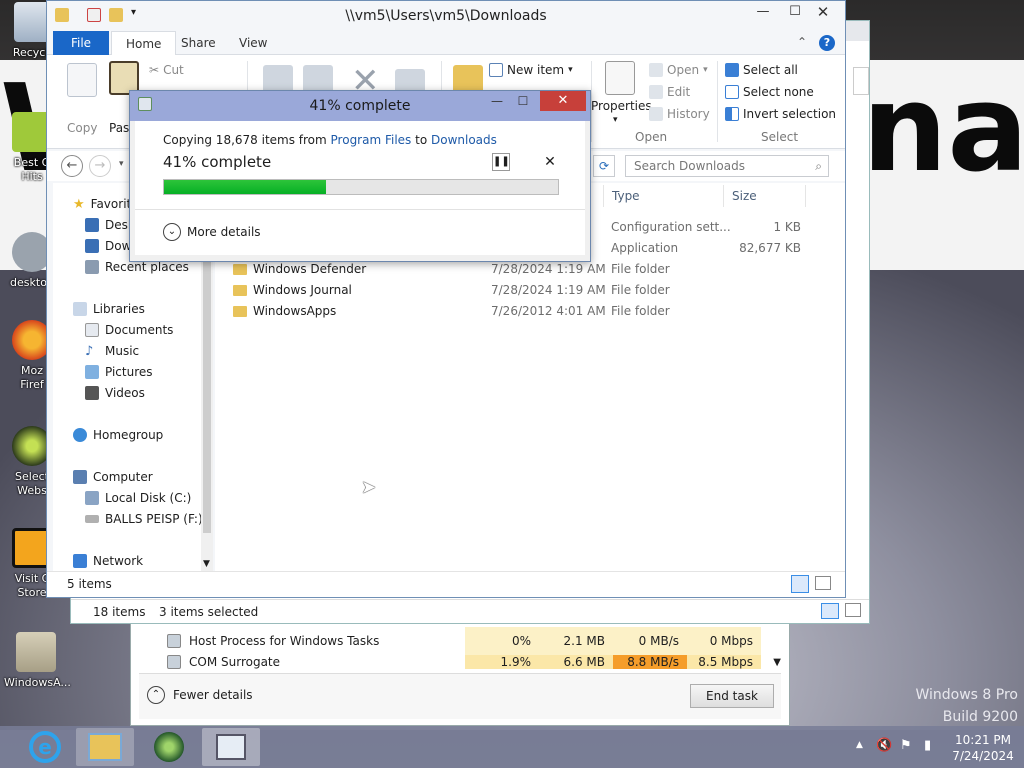 The width and height of the screenshot is (1024, 768). What do you see at coordinates (531, 70) in the screenshot?
I see `new-item-button: New item ▾` at bounding box center [531, 70].